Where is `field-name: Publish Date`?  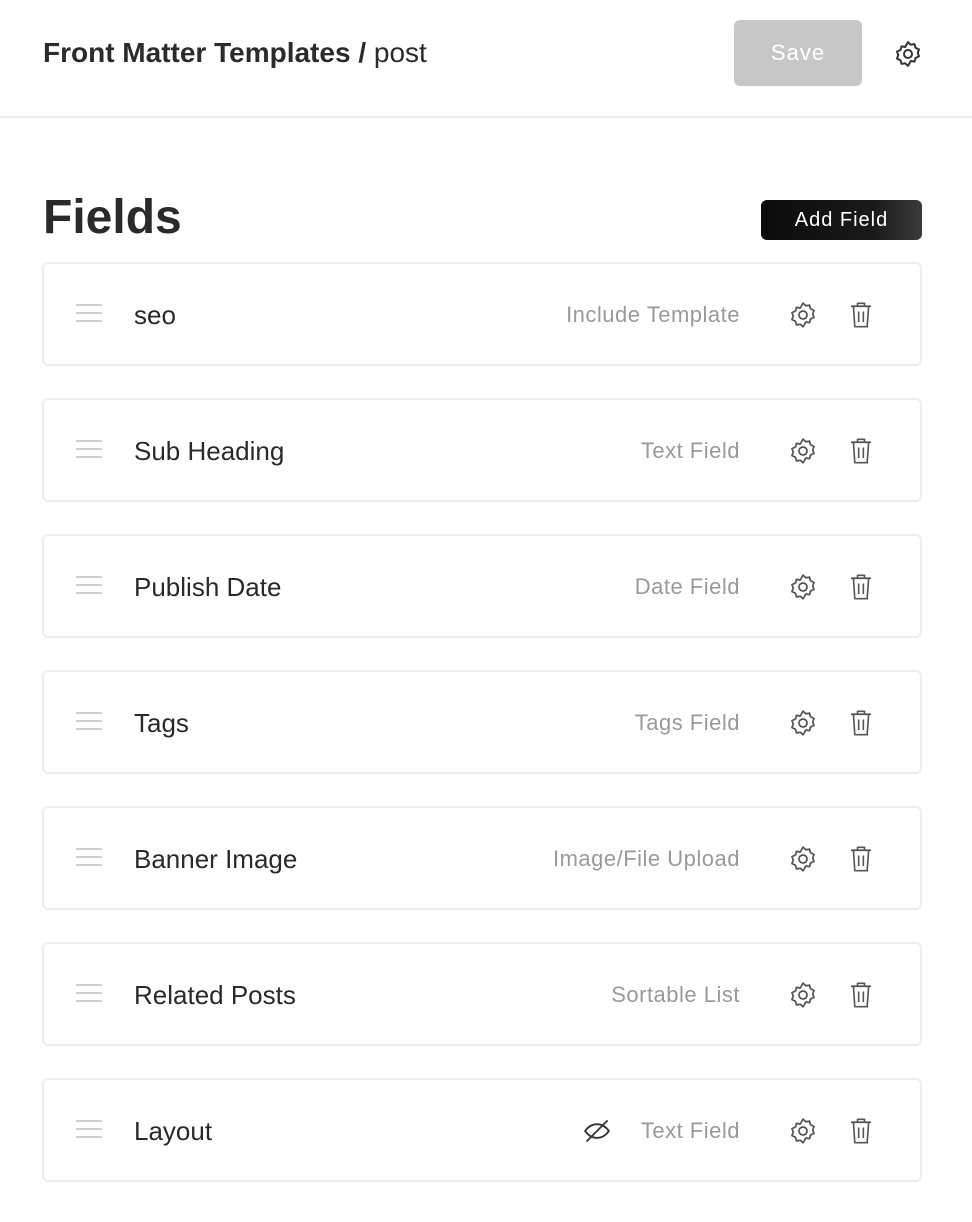 field-name: Publish Date is located at coordinates (208, 587).